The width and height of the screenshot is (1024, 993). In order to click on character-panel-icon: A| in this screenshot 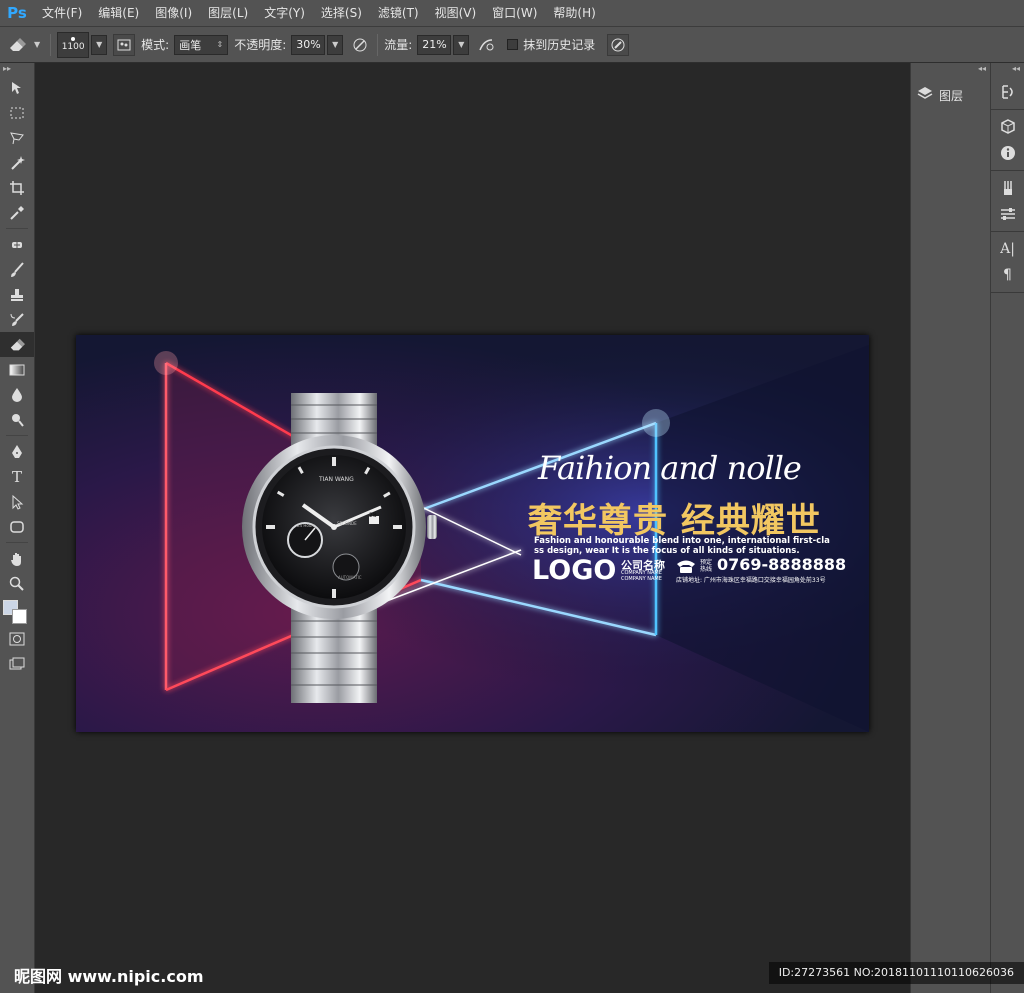, I will do `click(1007, 249)`.